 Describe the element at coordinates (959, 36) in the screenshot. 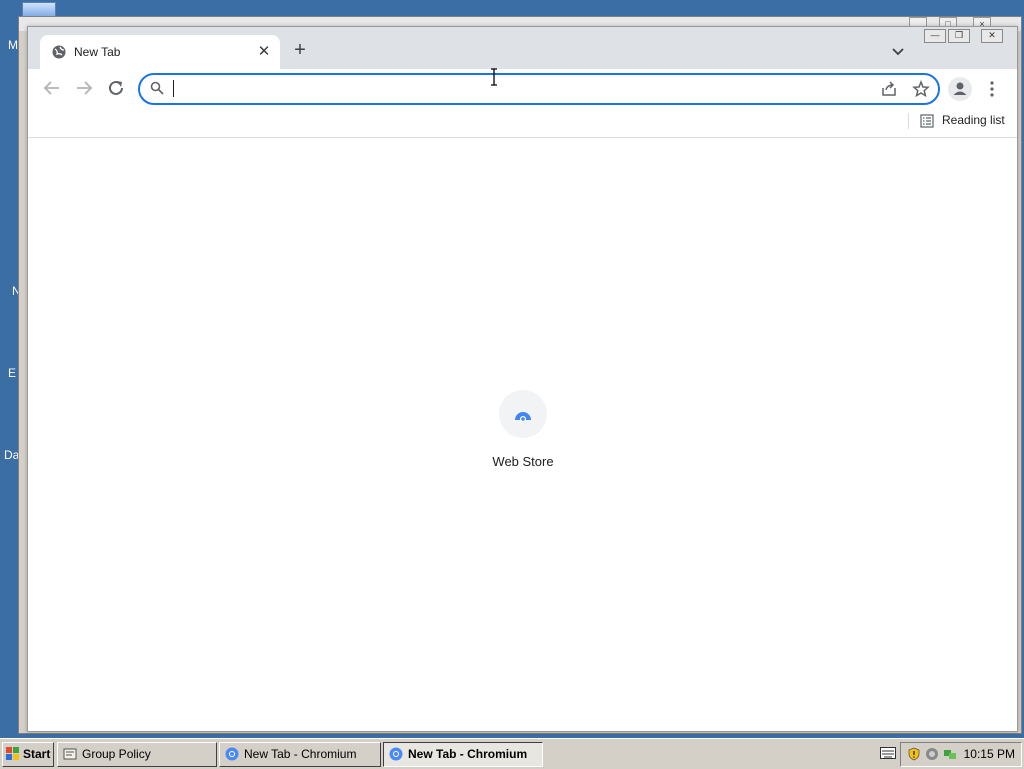

I see `restore-icon: ❐` at that location.